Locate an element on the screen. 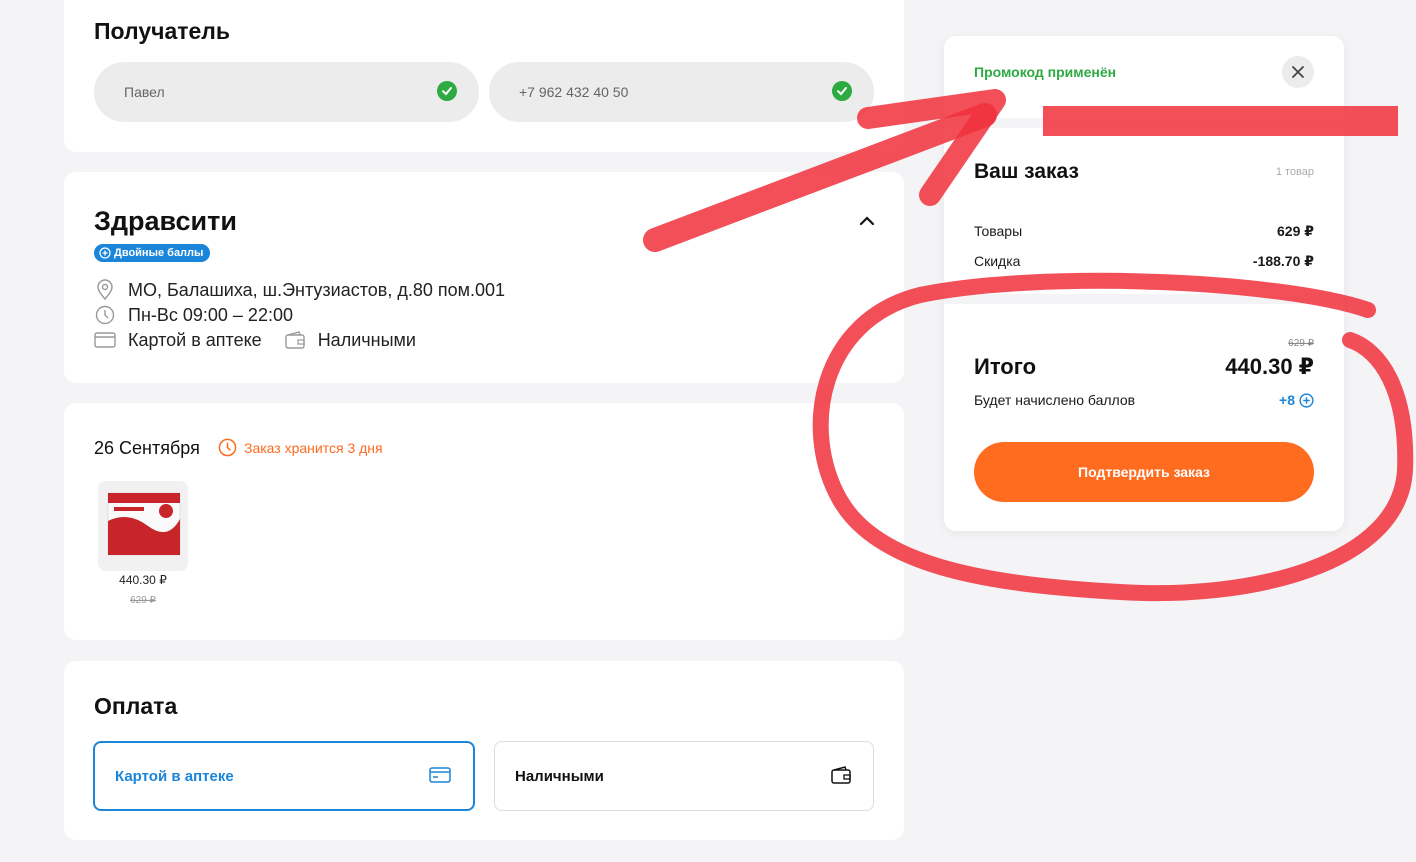 The width and height of the screenshot is (1416, 862). recipient-card: Получатель Павел +7 962 432 40 50 is located at coordinates (484, 76).